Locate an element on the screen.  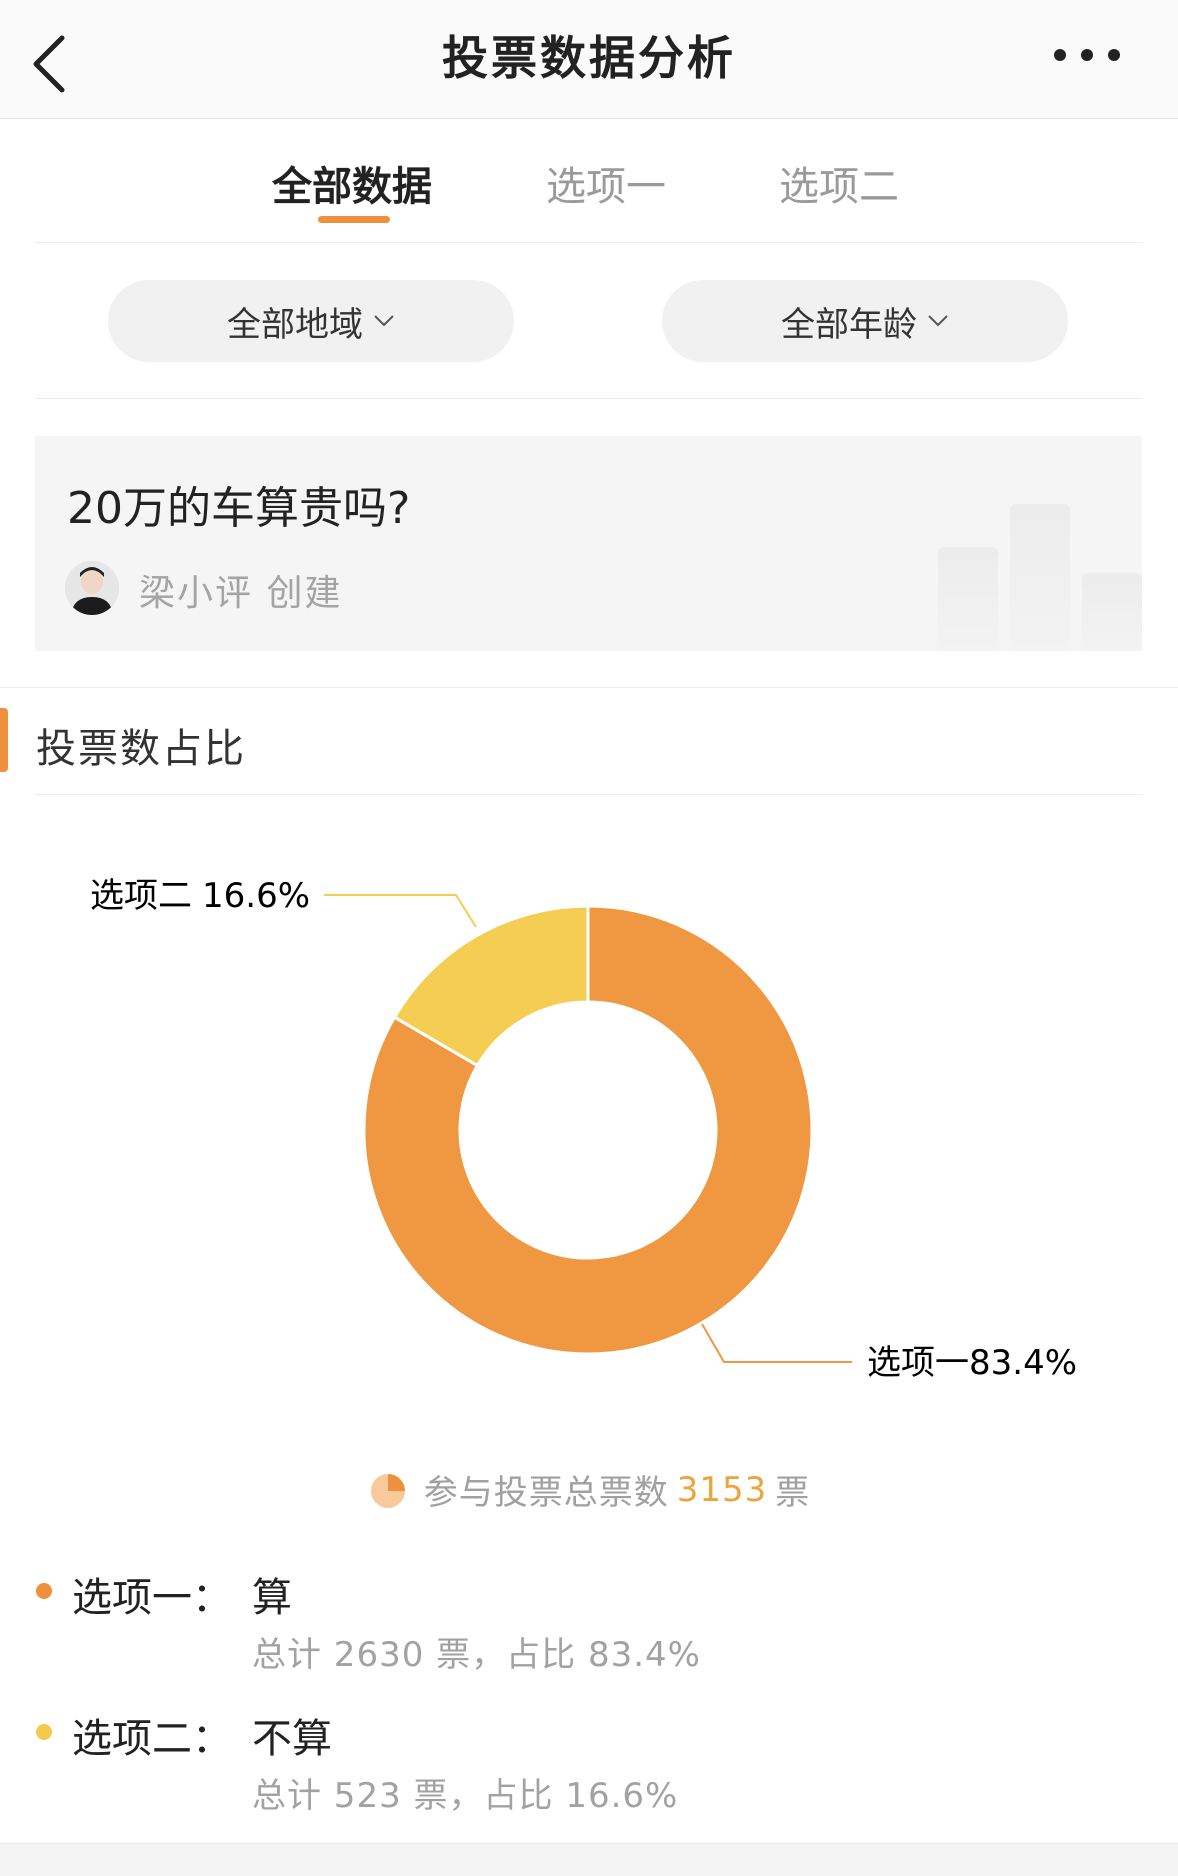
total-votes-prefix: 参与投票总票数 is located at coordinates (546, 1493).